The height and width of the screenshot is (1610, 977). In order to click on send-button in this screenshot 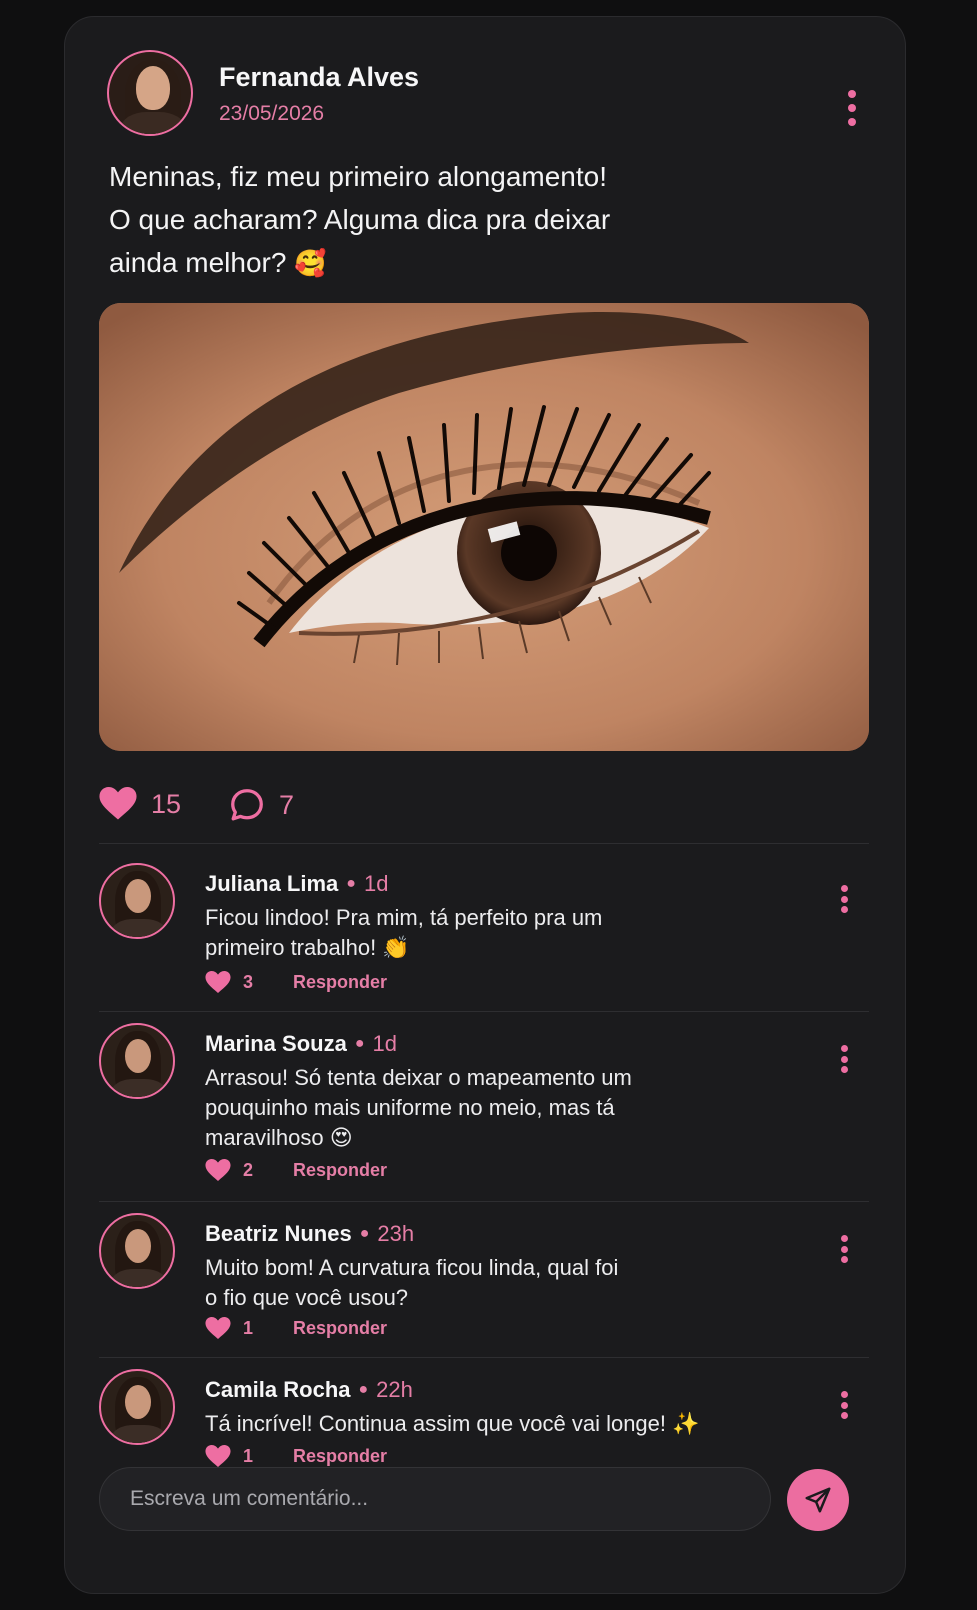, I will do `click(818, 1500)`.